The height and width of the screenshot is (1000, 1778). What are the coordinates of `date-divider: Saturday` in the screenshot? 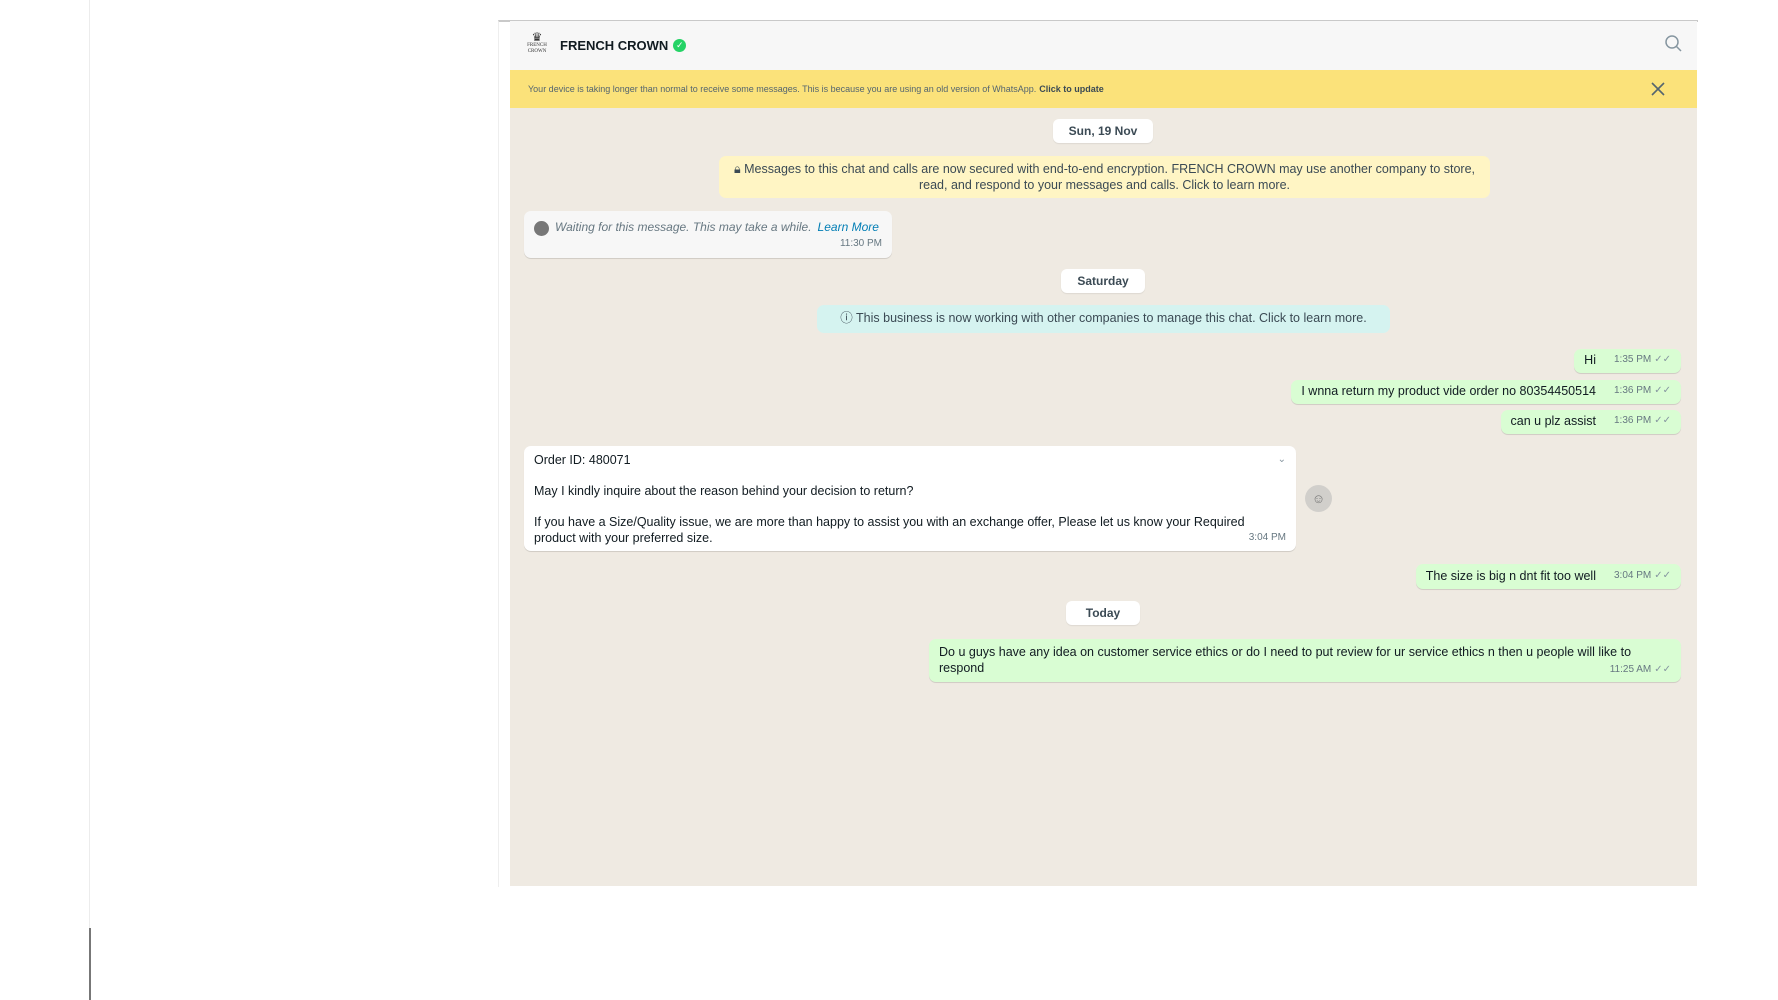 It's located at (1103, 281).